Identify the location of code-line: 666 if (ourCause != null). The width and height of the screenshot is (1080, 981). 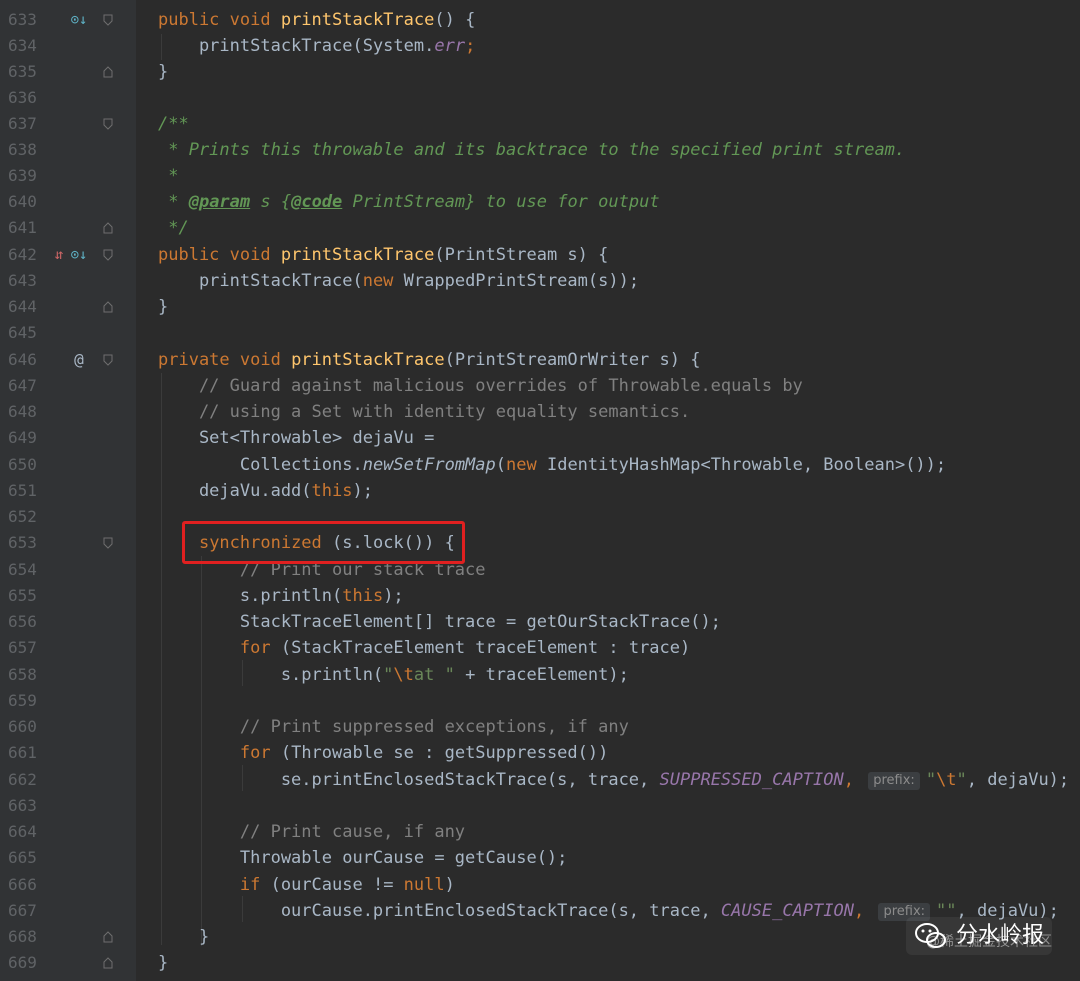
(540, 885).